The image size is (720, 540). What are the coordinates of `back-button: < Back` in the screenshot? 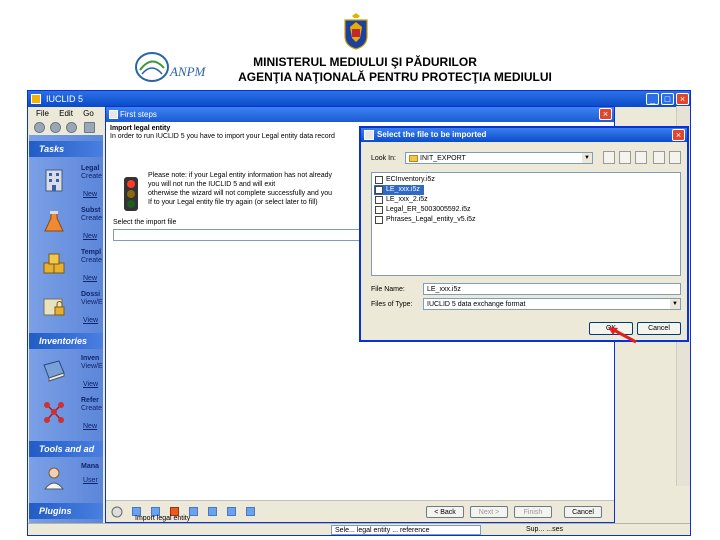 It's located at (445, 512).